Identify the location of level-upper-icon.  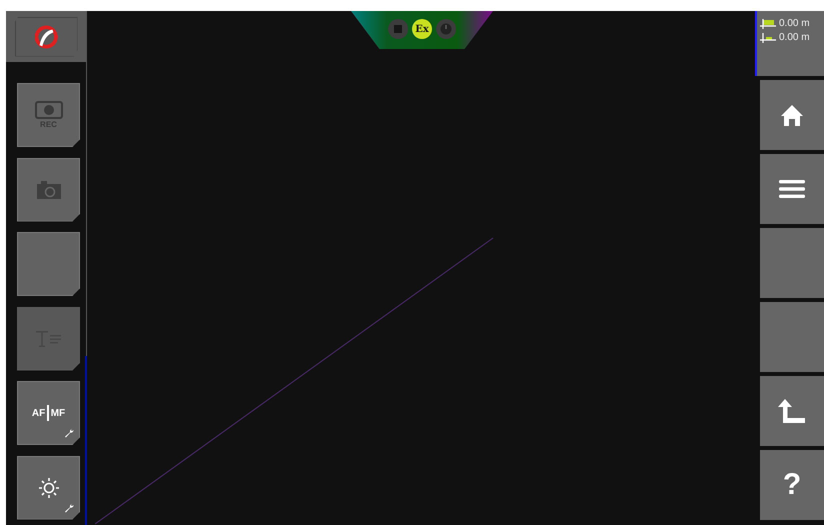
(768, 23).